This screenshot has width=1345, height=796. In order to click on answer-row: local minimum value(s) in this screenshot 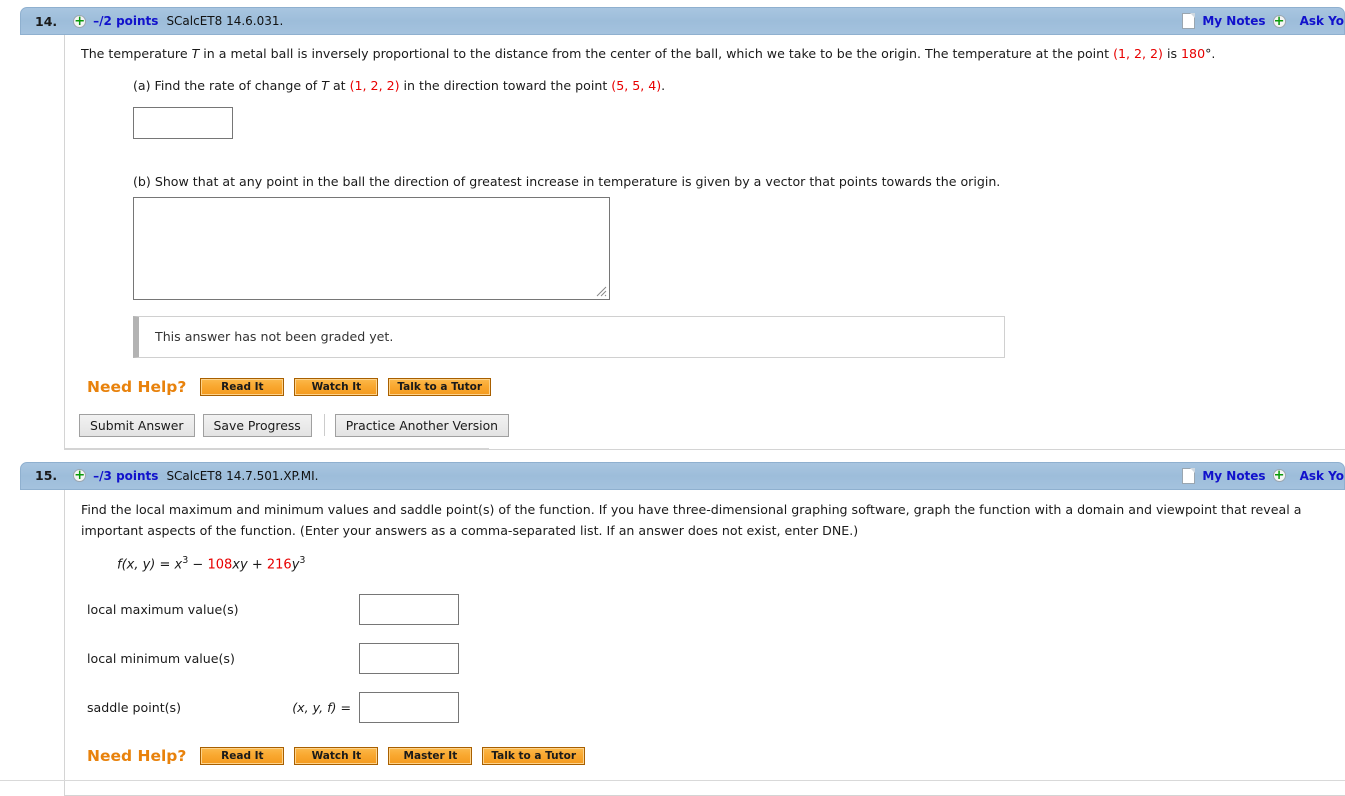, I will do `click(716, 658)`.